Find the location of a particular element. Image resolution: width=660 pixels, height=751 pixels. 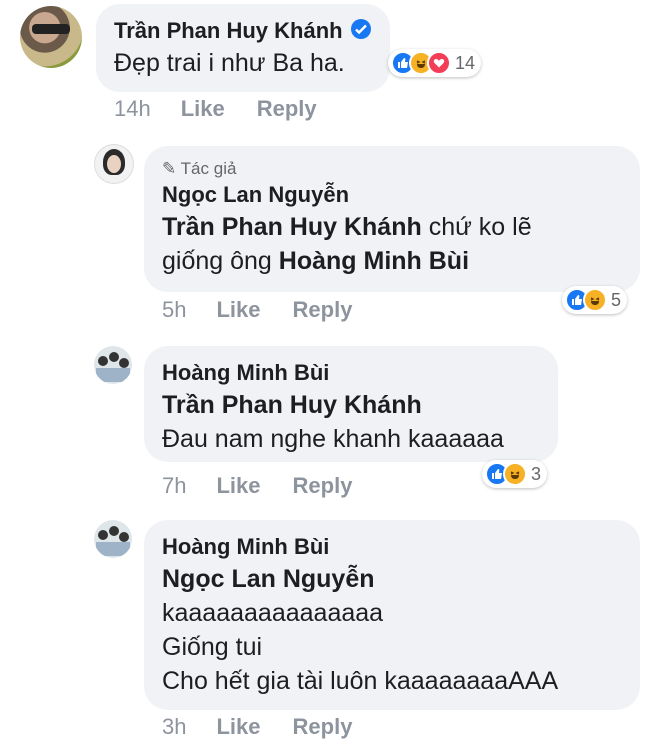

comment-text: kaaaaaaaaaaaaaaa is located at coordinates (273, 613).